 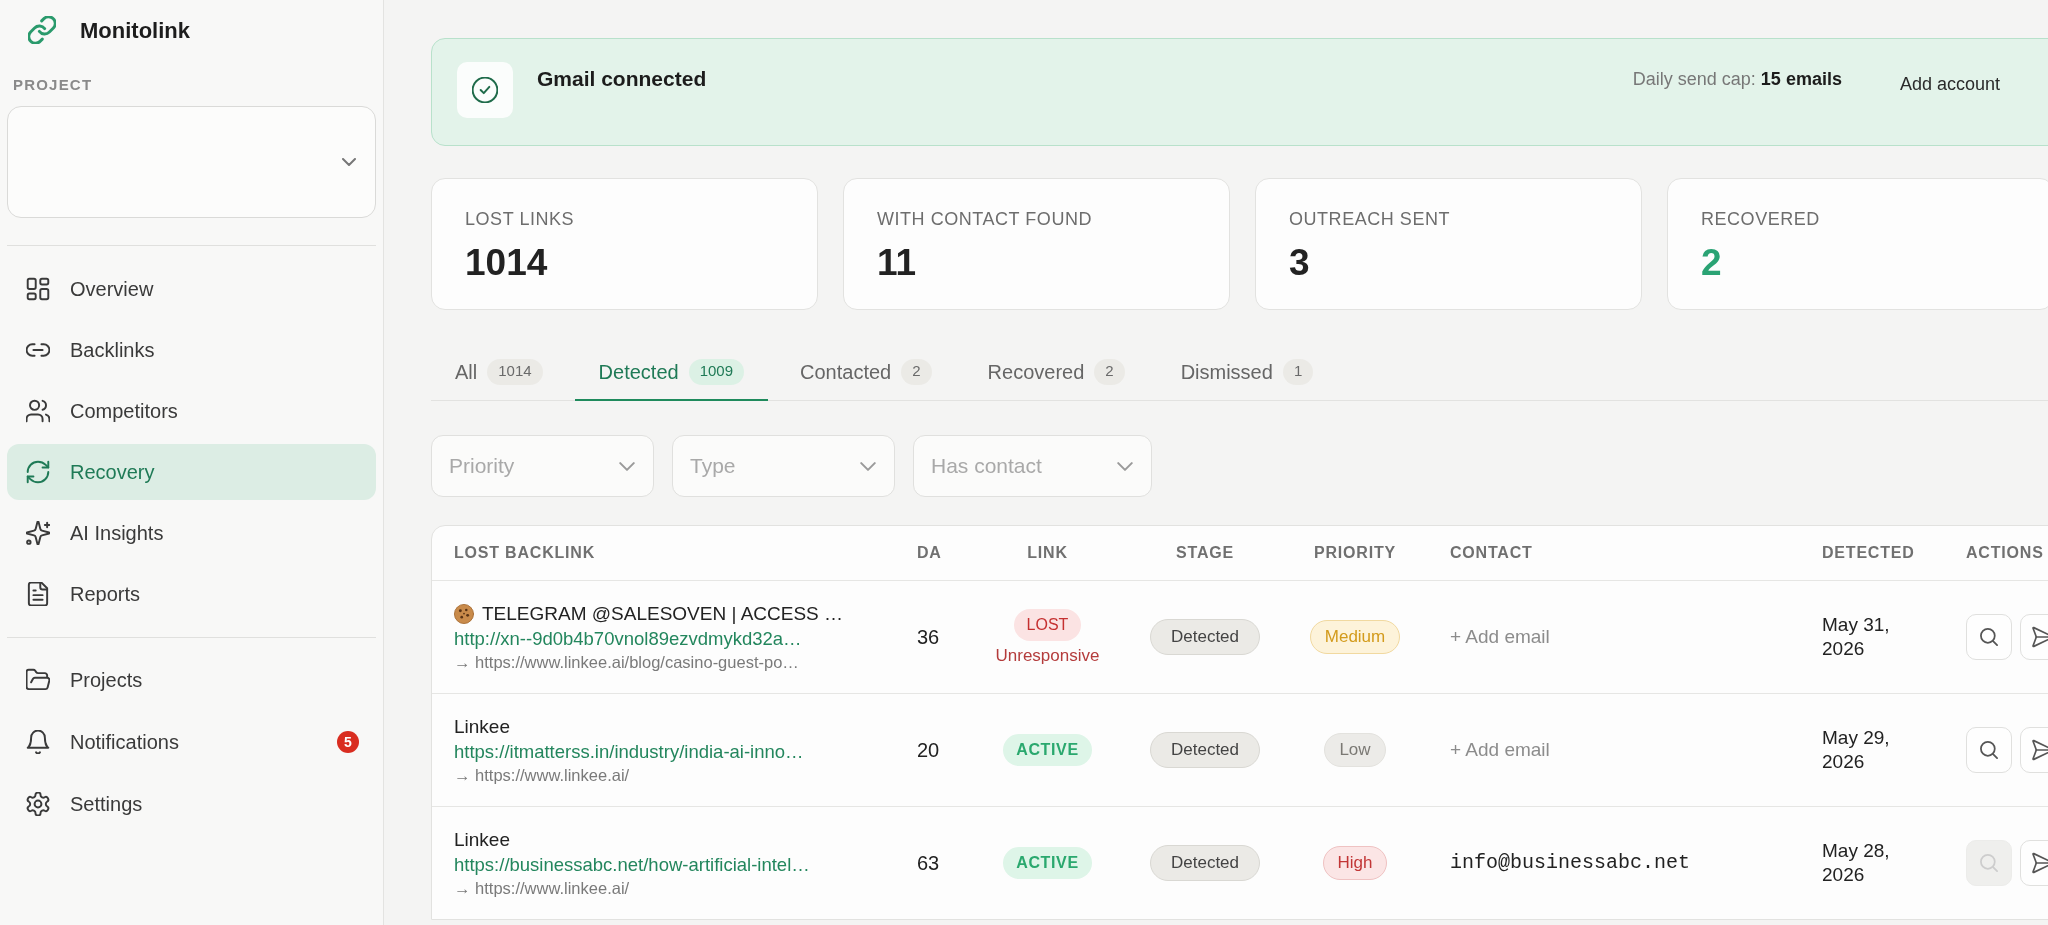 I want to click on priority-badge: Medium, so click(x=1355, y=637).